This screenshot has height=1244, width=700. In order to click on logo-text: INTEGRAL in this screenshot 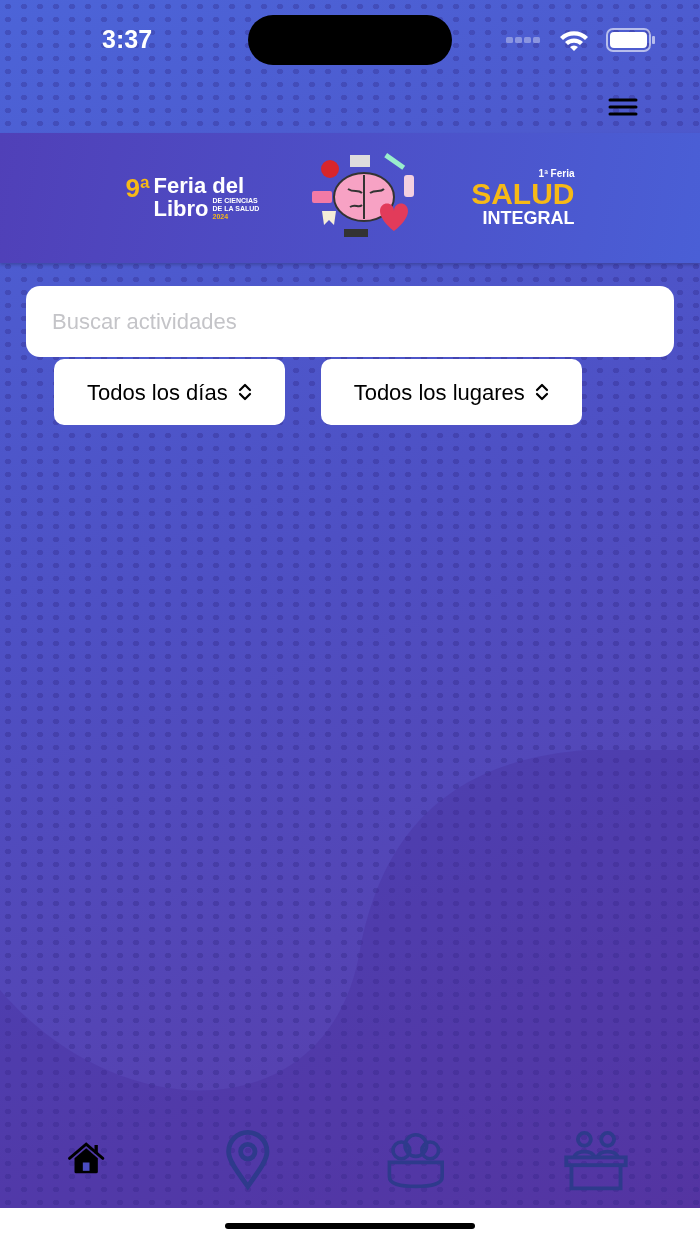, I will do `click(528, 218)`.